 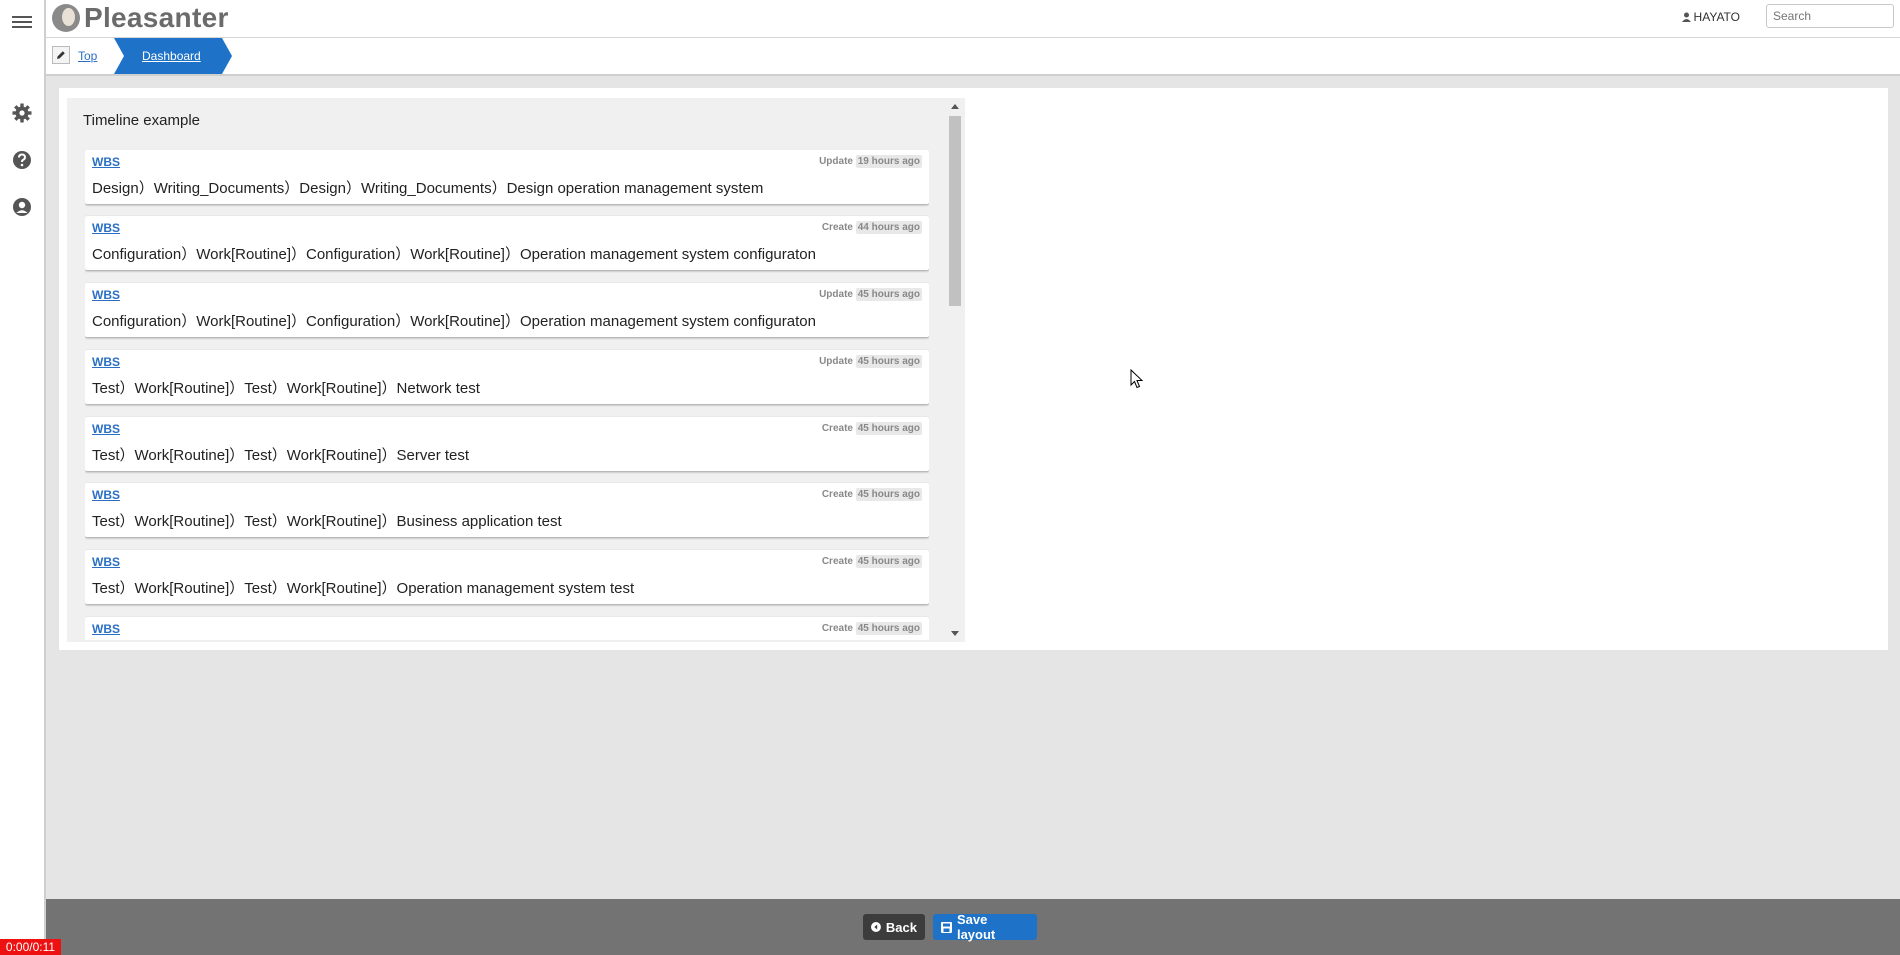 I want to click on app-name: Pleasanter, so click(x=156, y=17).